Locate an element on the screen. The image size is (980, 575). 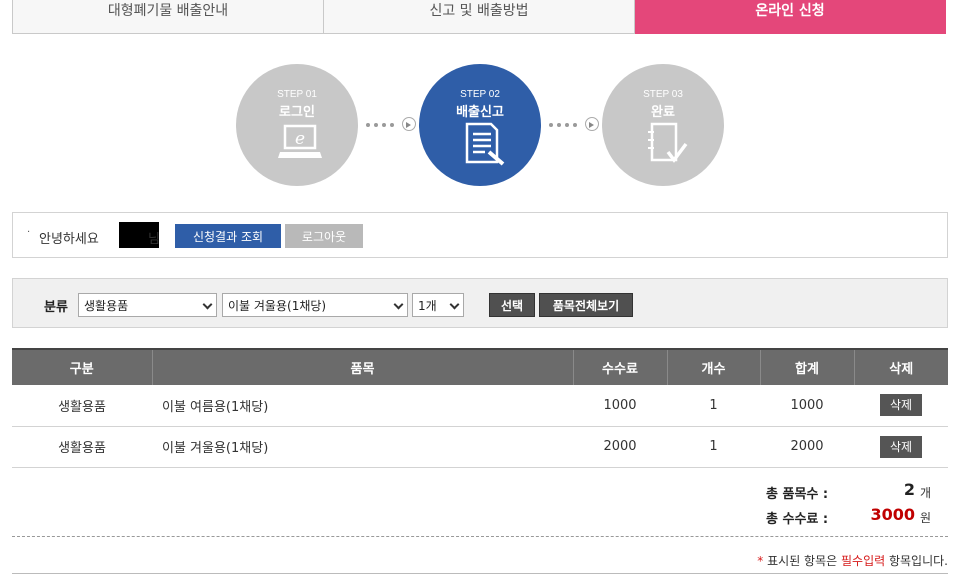
col-delete: 삭제 is located at coordinates (900, 366).